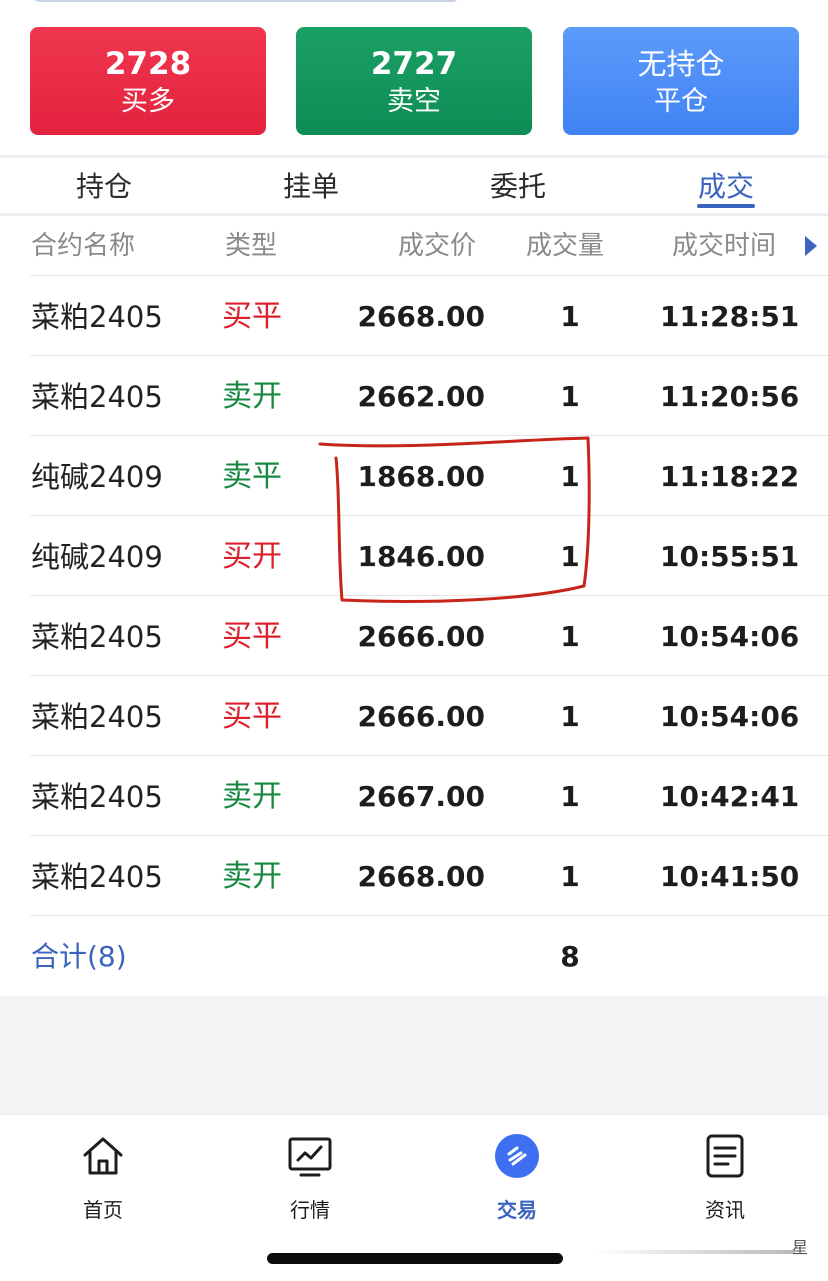 The image size is (828, 1281). Describe the element at coordinates (730, 396) in the screenshot. I see `trade-time: 11:20:56` at that location.